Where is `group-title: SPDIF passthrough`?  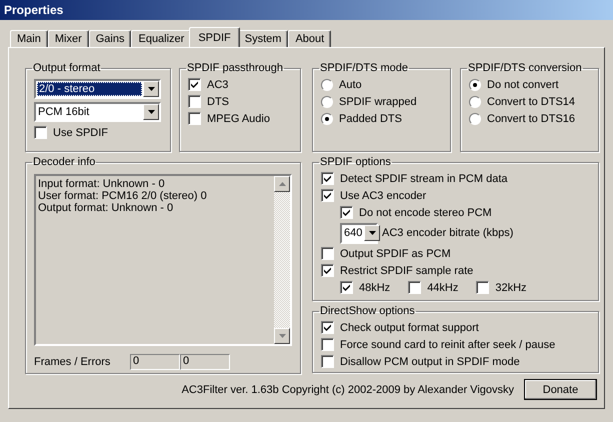 group-title: SPDIF passthrough is located at coordinates (235, 68).